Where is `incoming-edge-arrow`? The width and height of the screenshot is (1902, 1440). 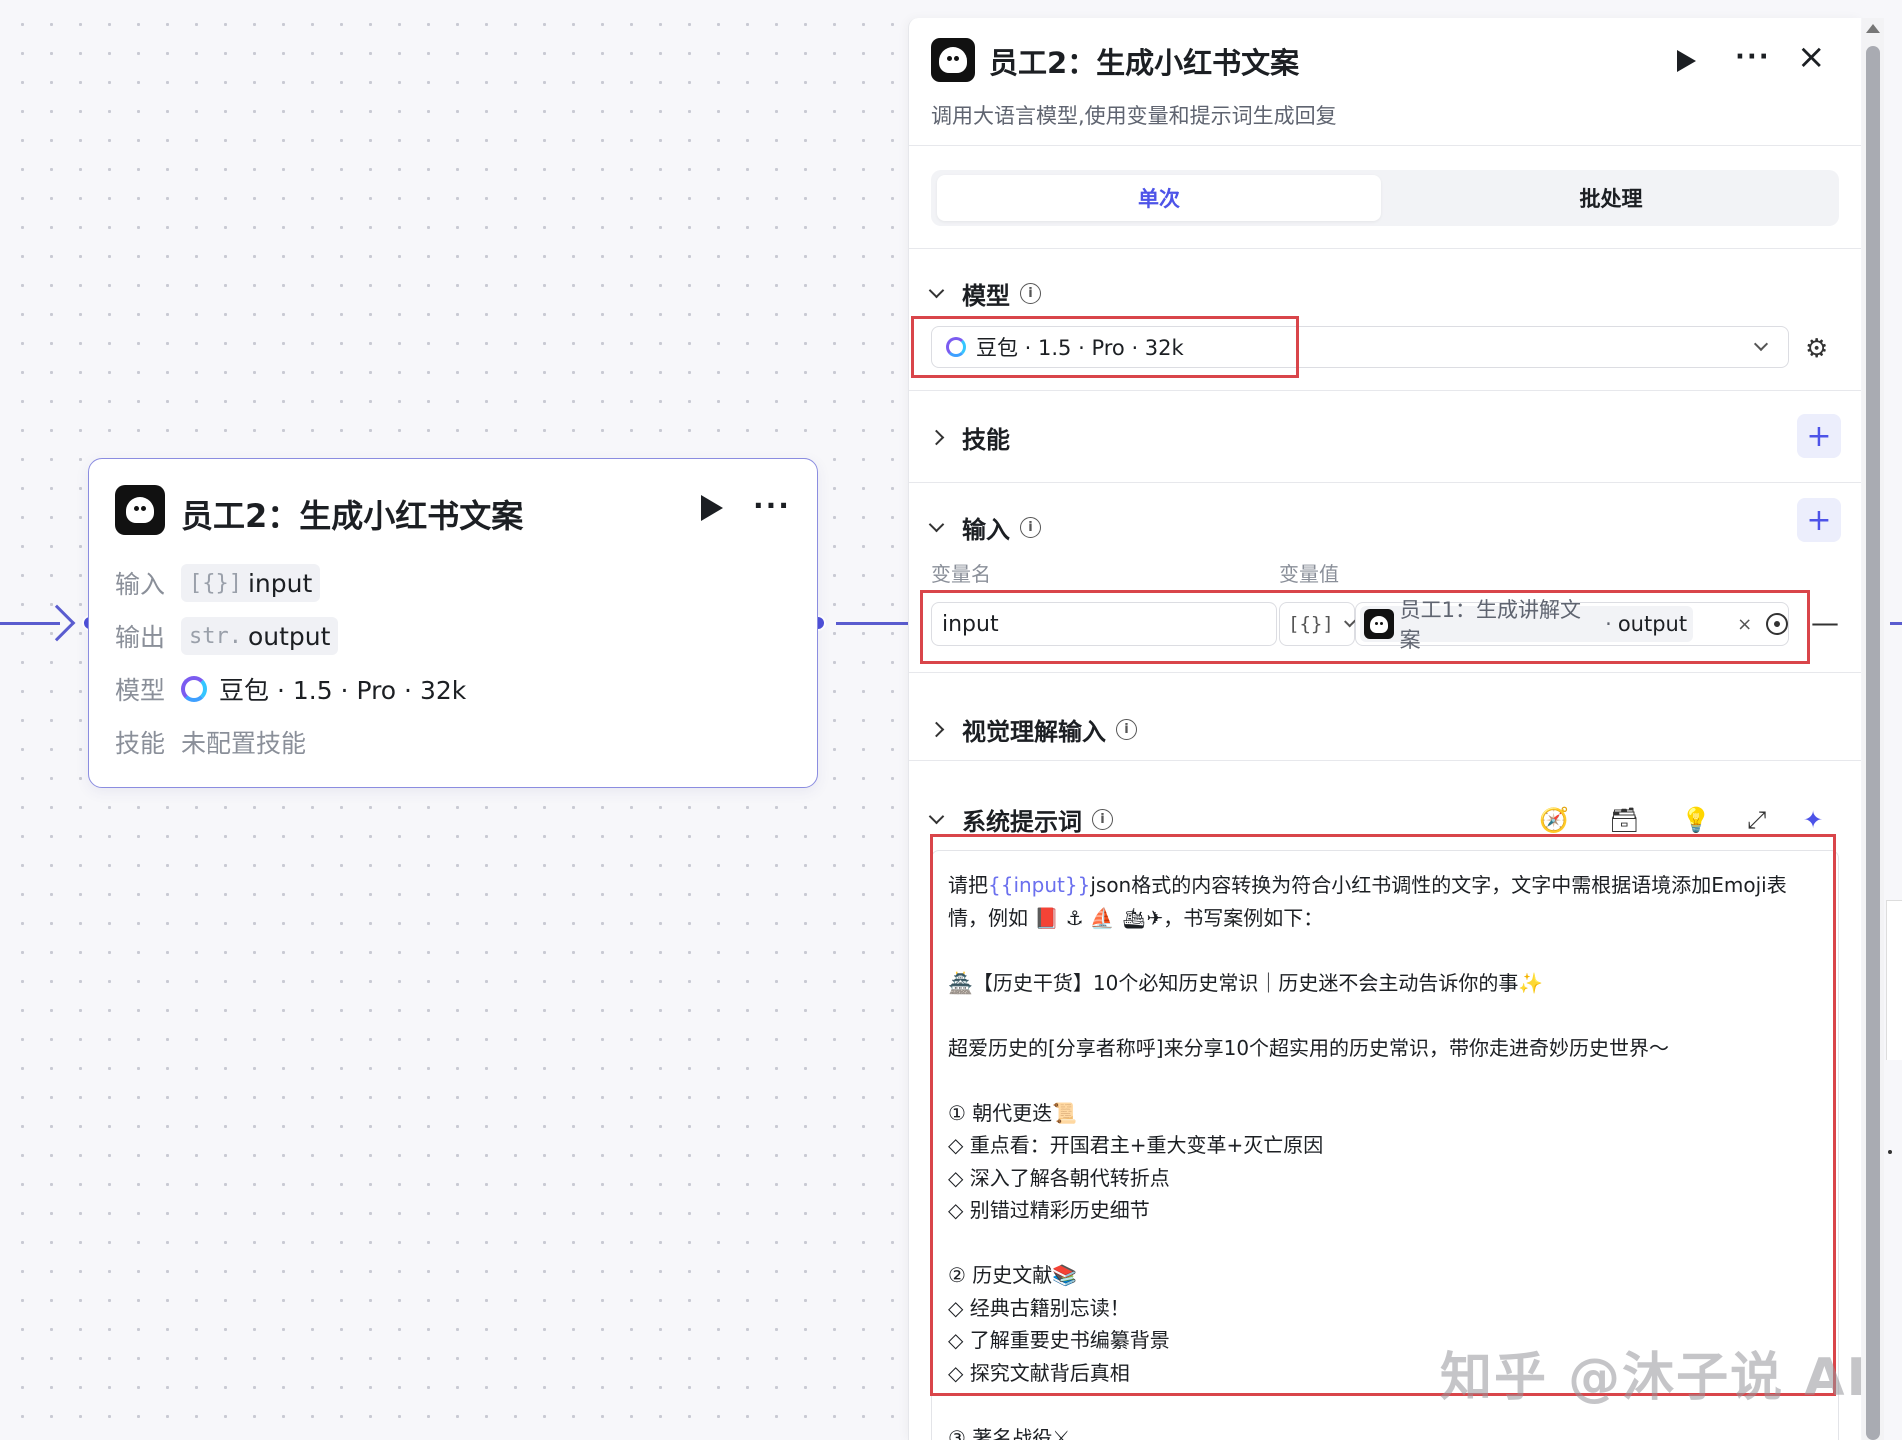
incoming-edge-arrow is located at coordinates (57, 623).